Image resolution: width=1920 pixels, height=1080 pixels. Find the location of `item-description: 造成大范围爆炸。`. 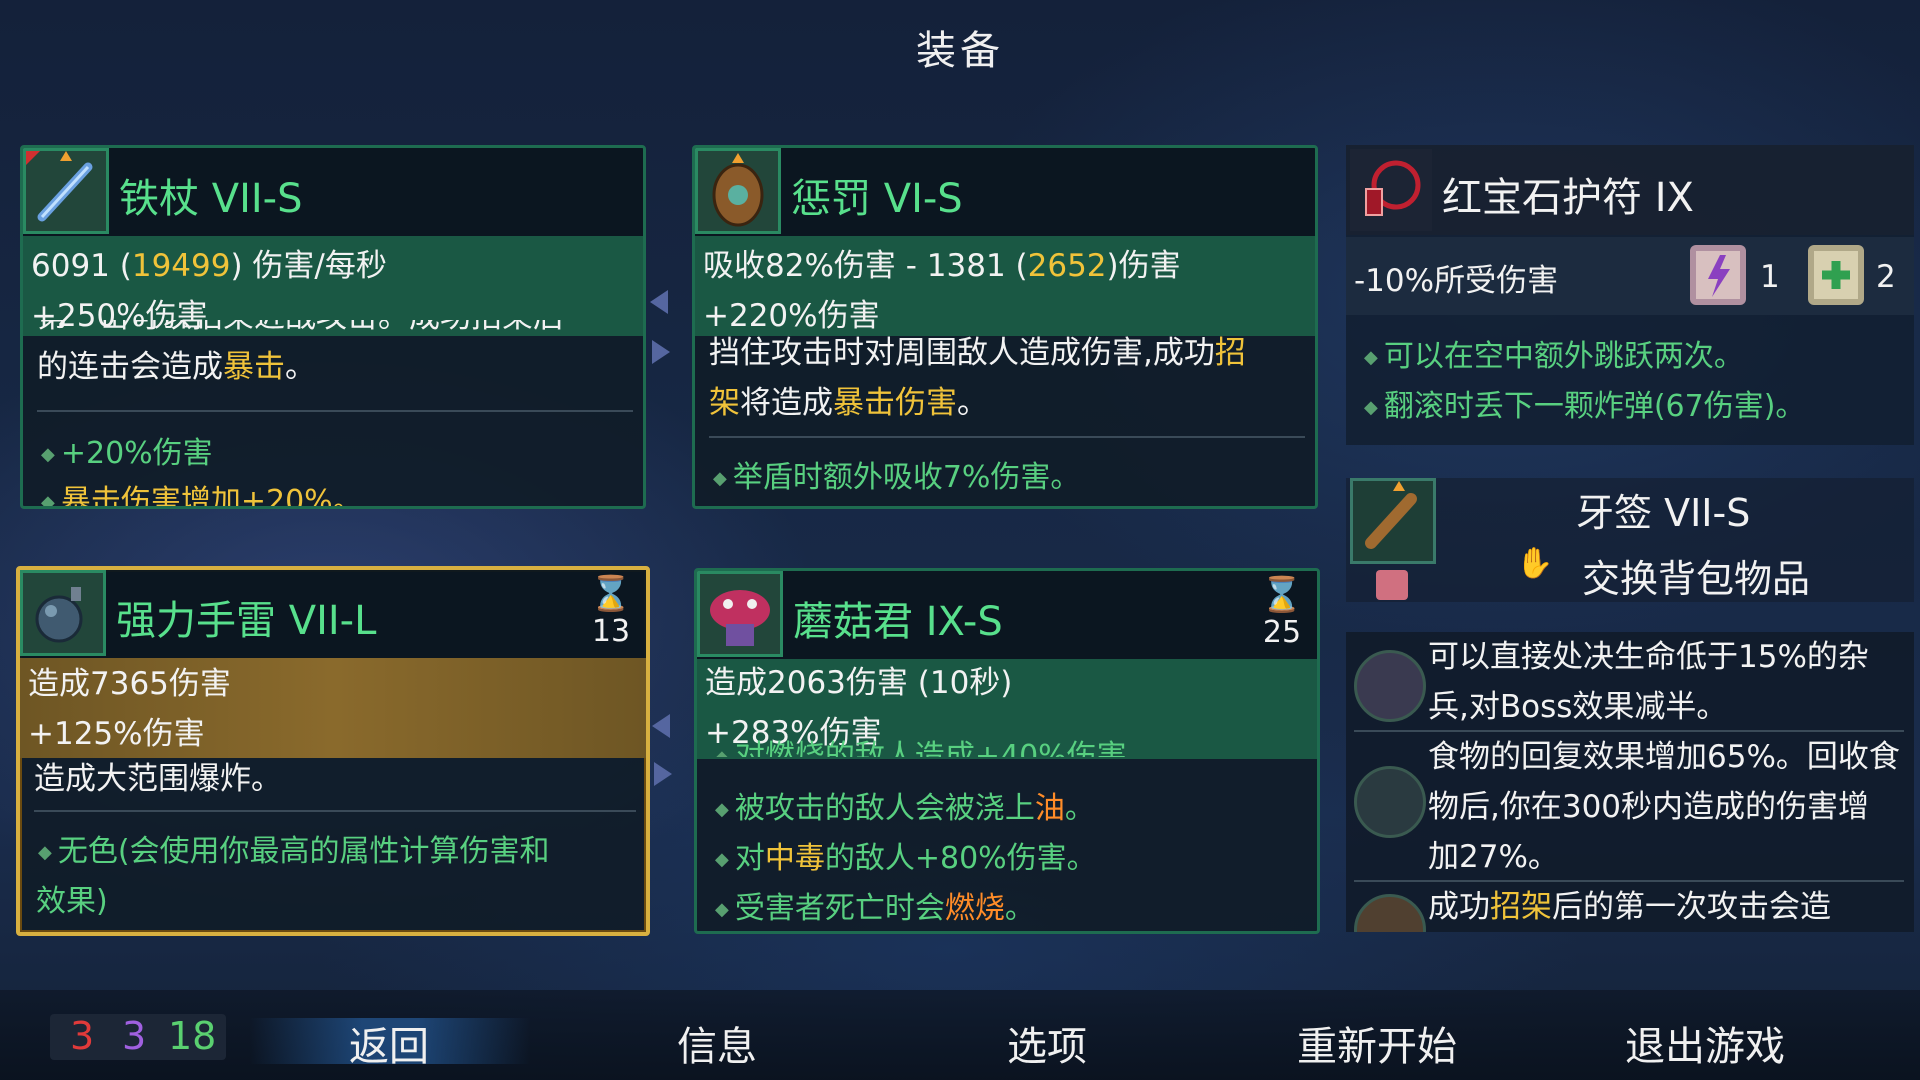

item-description: 造成大范围爆炸。 is located at coordinates (158, 779).